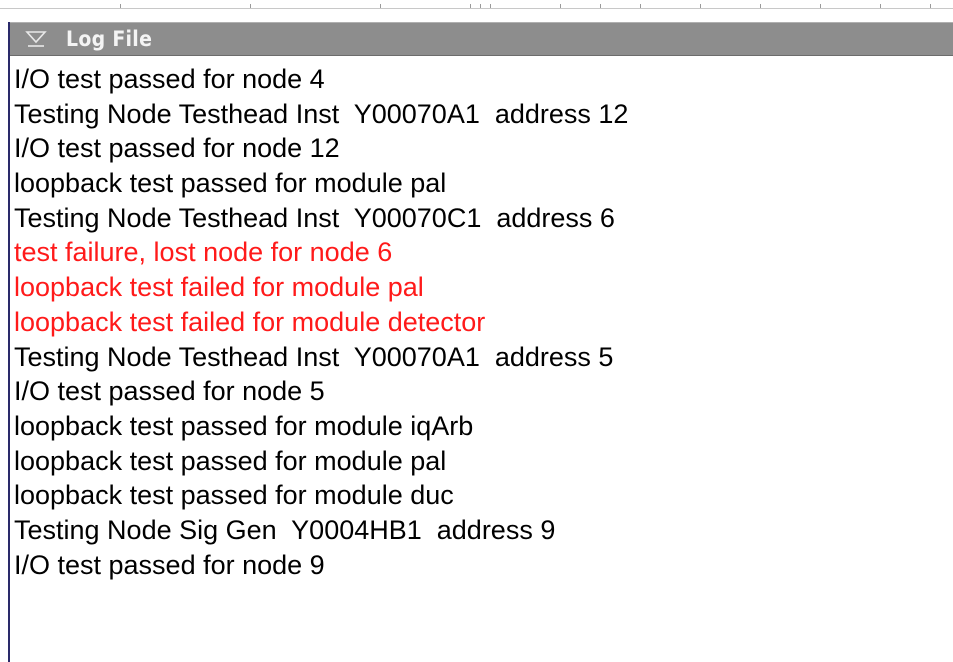 The height and width of the screenshot is (662, 953). Describe the element at coordinates (169, 564) in the screenshot. I see `log-line: I/O test passed for node 9` at that location.